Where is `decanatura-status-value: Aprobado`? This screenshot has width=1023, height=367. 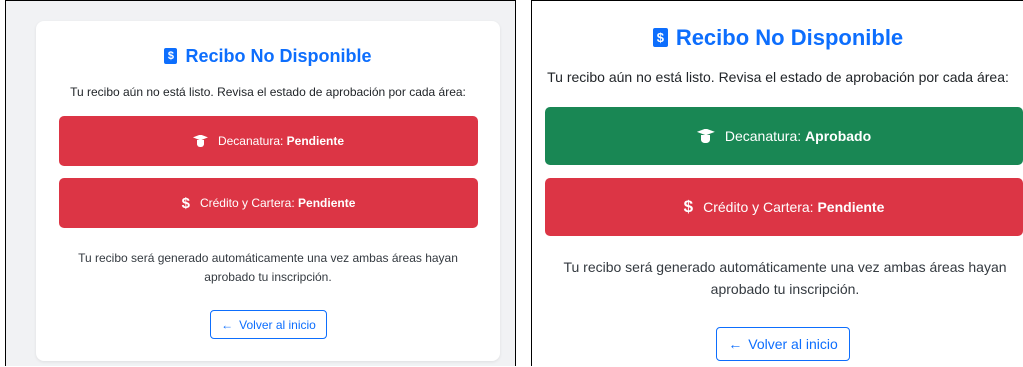
decanatura-status-value: Aprobado is located at coordinates (838, 136).